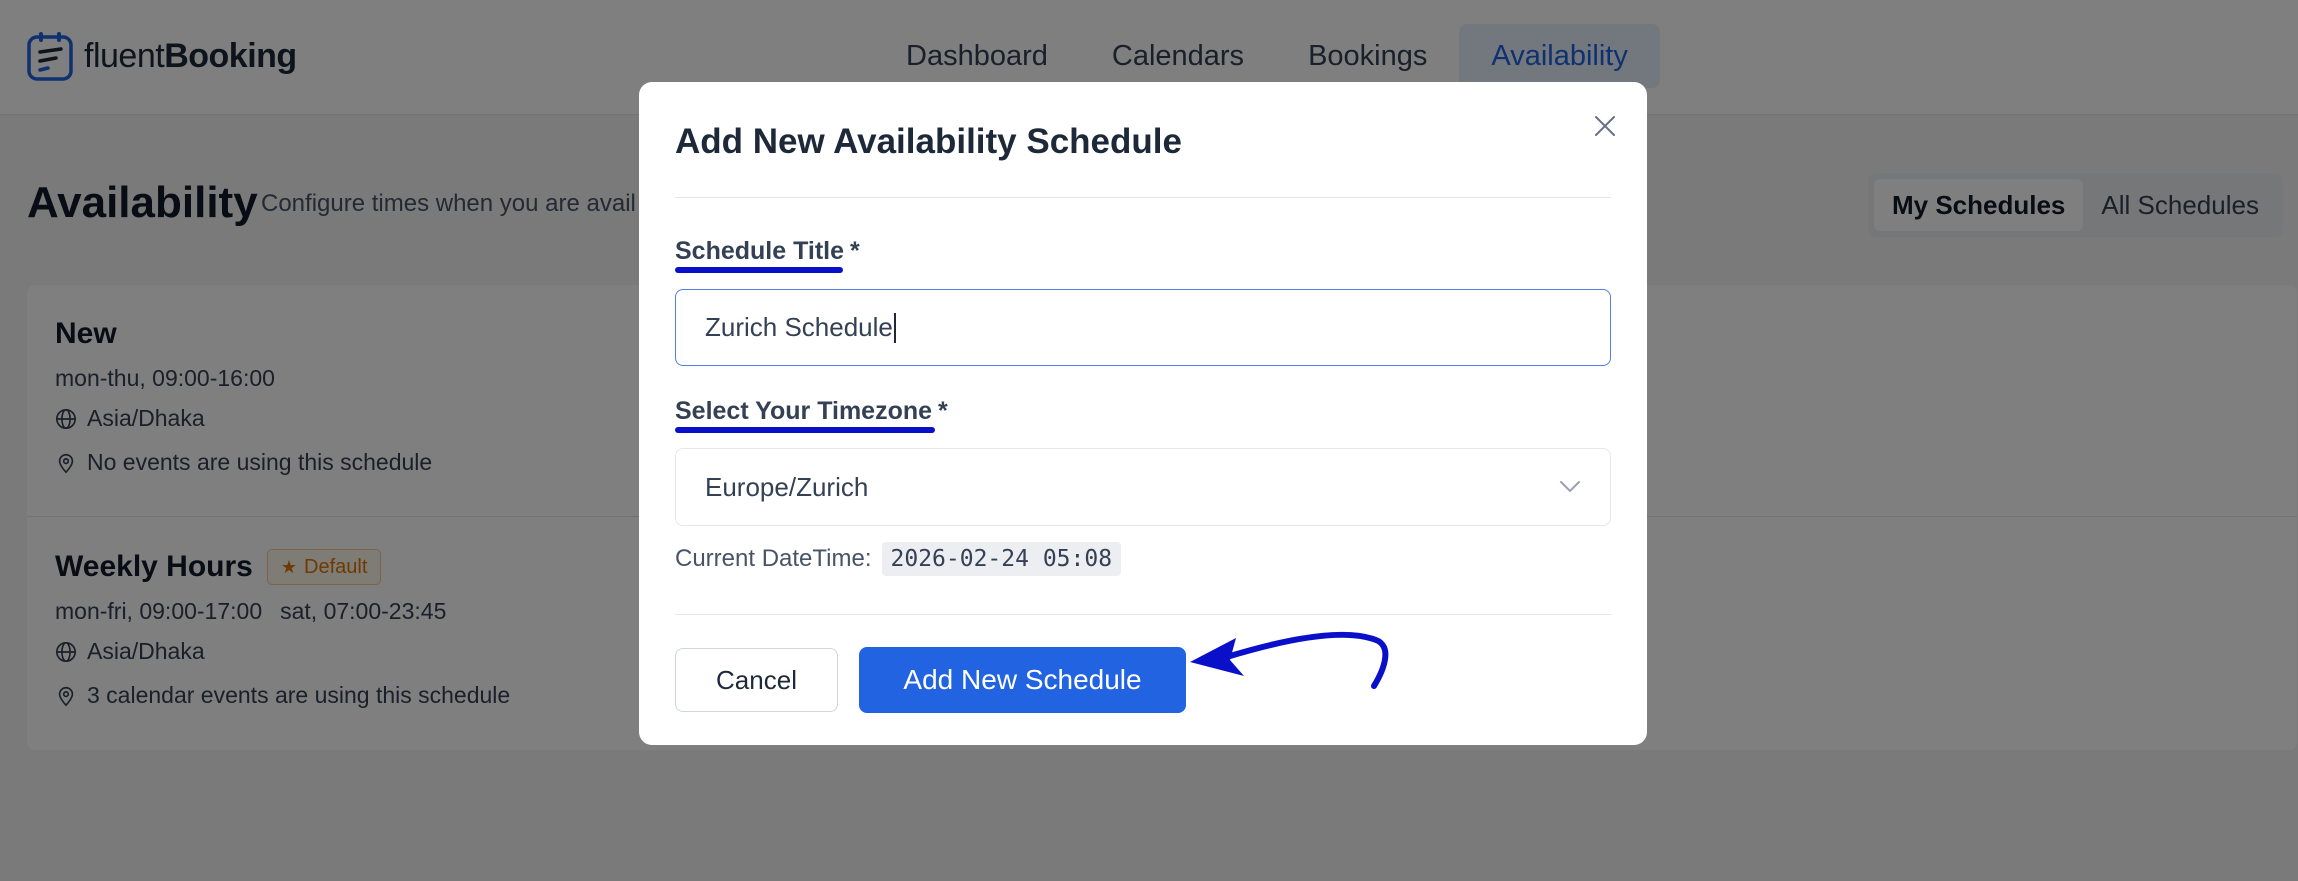 The image size is (2298, 881). I want to click on cancel-button: Cancel, so click(756, 680).